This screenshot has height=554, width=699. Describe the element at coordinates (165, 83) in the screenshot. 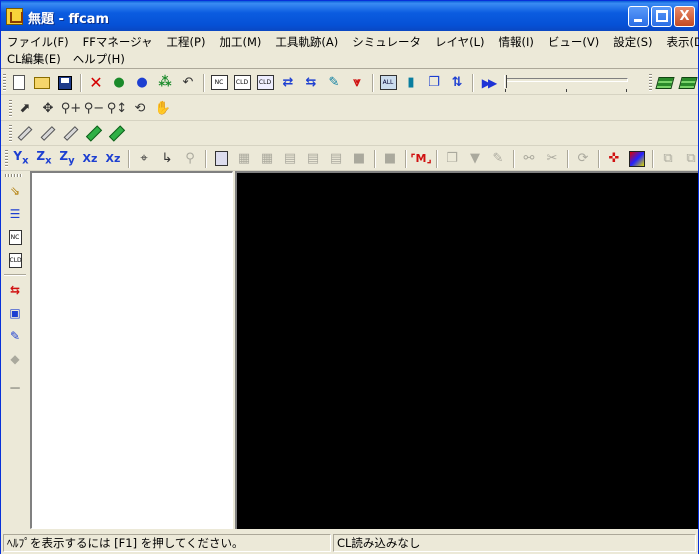

I see `pick-button-3: ⁂` at that location.